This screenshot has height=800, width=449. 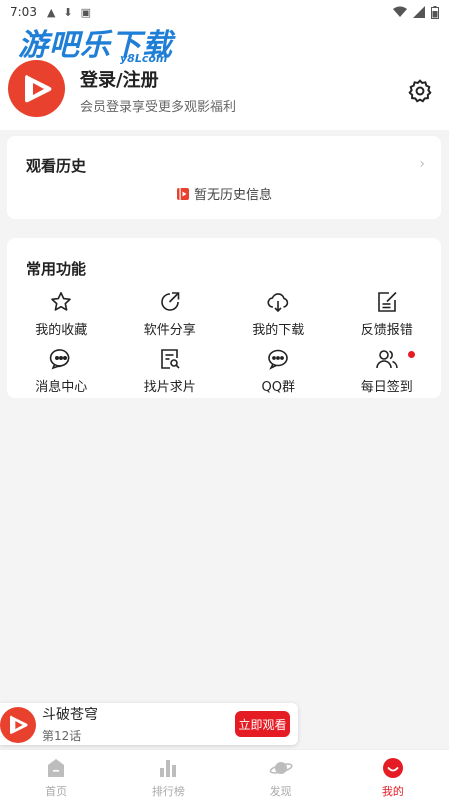 What do you see at coordinates (170, 315) in the screenshot?
I see `function-share: 软件分享` at bounding box center [170, 315].